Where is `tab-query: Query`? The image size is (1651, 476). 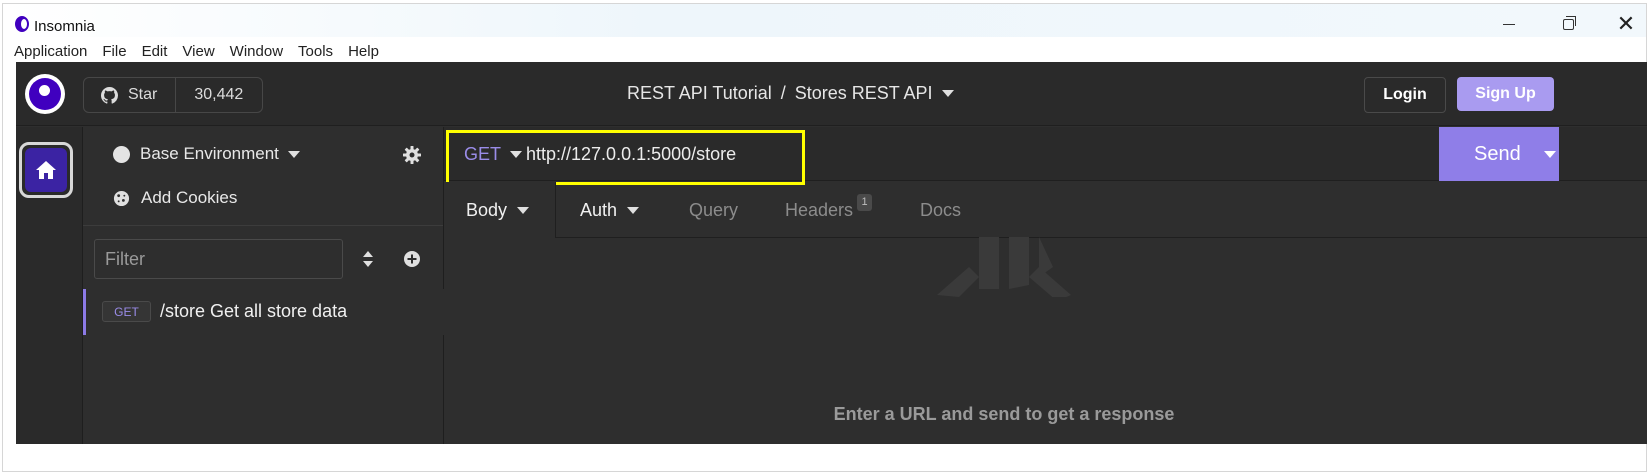
tab-query: Query is located at coordinates (713, 210).